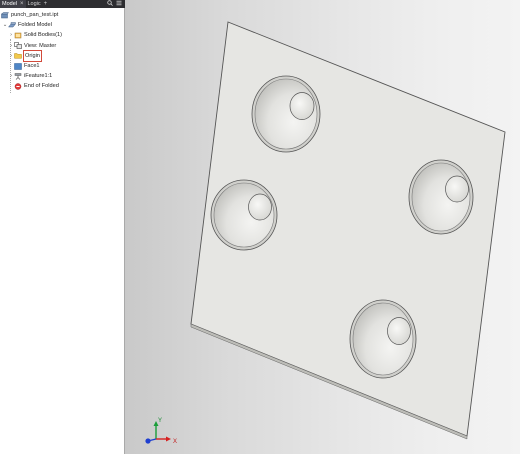  What do you see at coordinates (38, 76) in the screenshot?
I see `tree-item-label: iFeature1:1` at bounding box center [38, 76].